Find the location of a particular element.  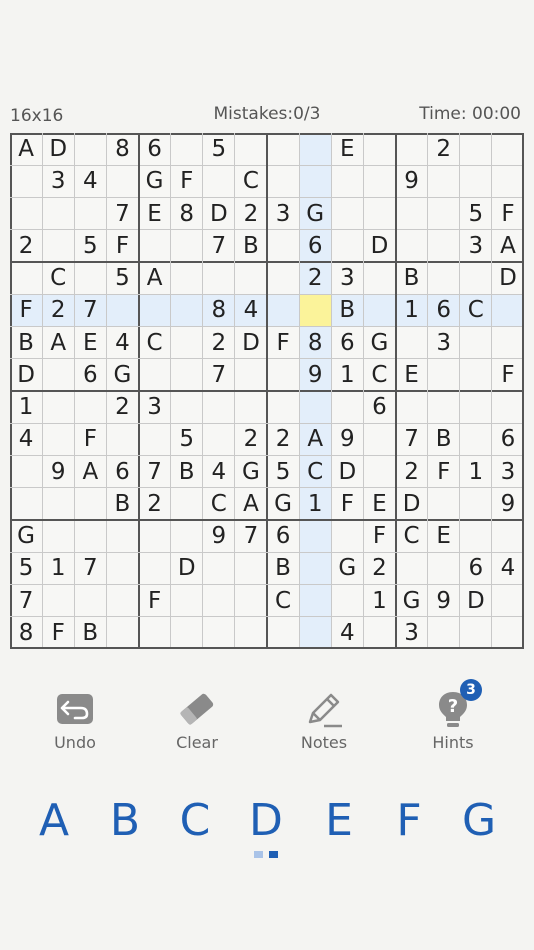

cell-r1-c16 is located at coordinates (508, 149).